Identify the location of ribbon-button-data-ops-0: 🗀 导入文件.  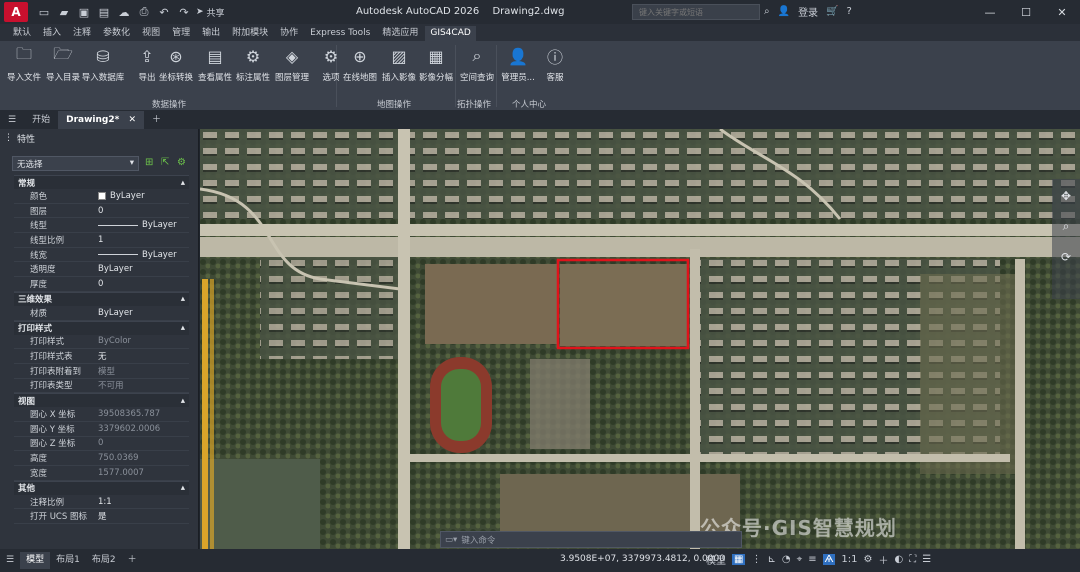
(24, 64).